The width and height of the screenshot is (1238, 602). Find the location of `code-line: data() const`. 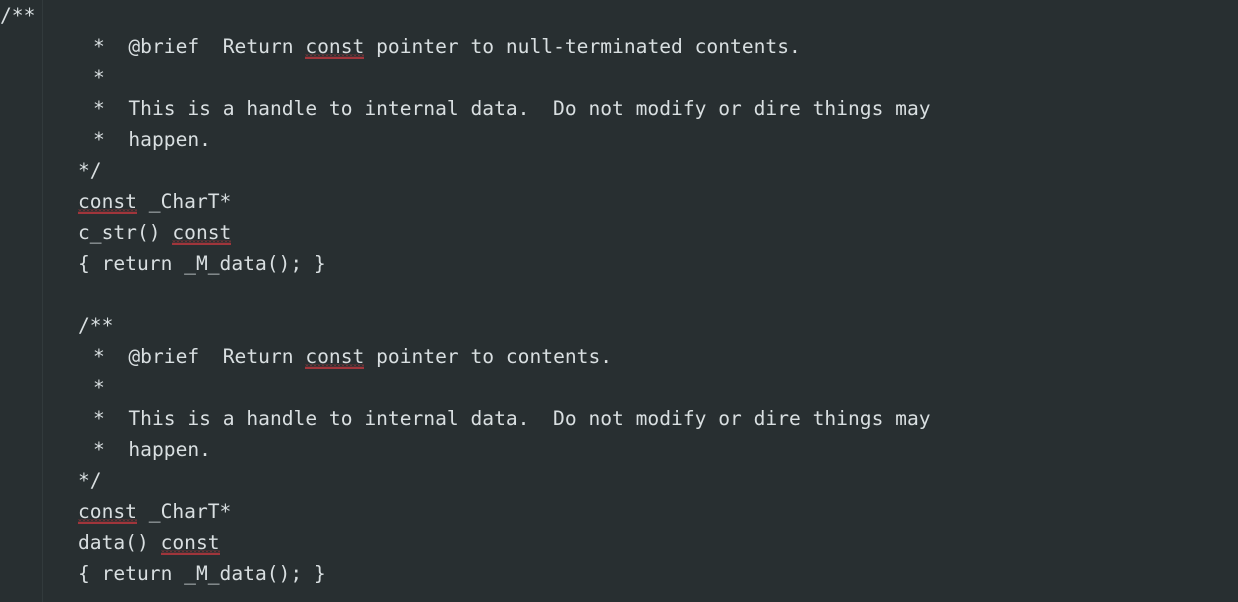

code-line: data() const is located at coordinates (619, 542).